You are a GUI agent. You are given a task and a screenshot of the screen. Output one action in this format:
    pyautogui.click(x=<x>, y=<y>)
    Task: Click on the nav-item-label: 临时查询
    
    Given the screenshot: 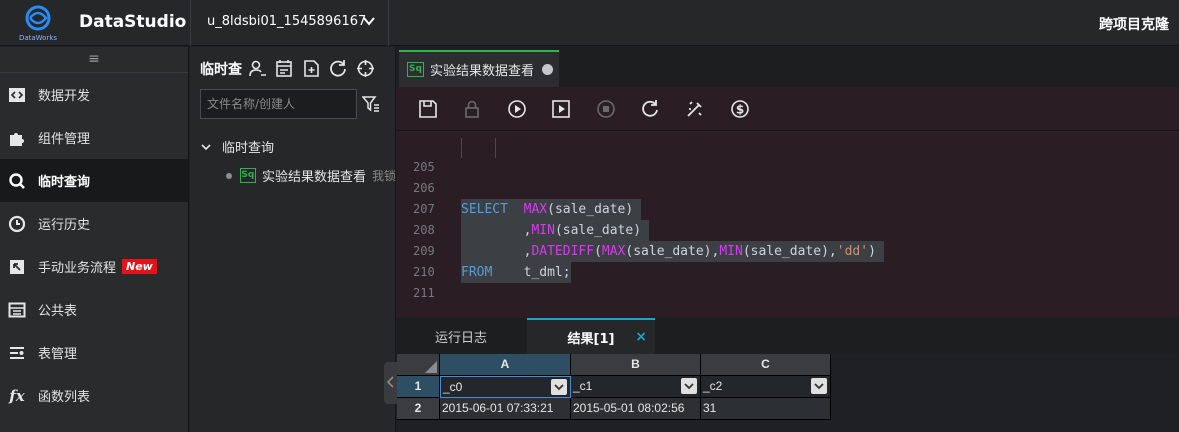 What is the action you would take?
    pyautogui.click(x=64, y=182)
    